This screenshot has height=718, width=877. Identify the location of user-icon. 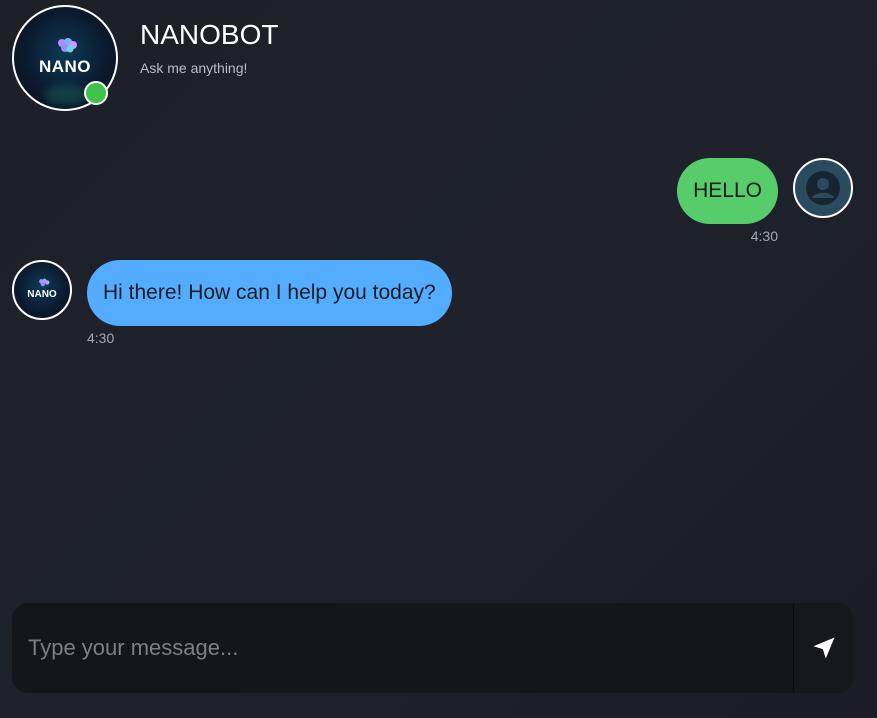
(823, 188).